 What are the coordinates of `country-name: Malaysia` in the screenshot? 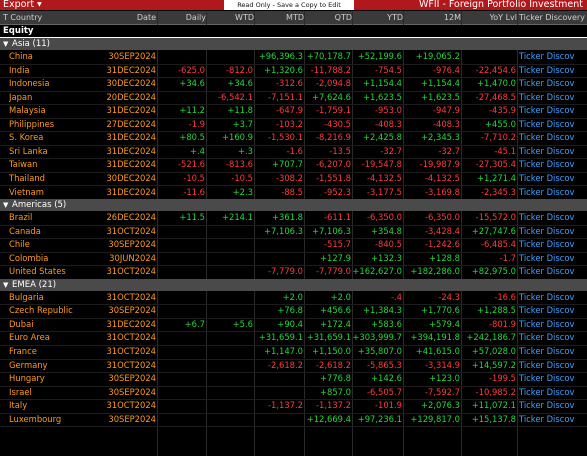 It's located at (56, 111).